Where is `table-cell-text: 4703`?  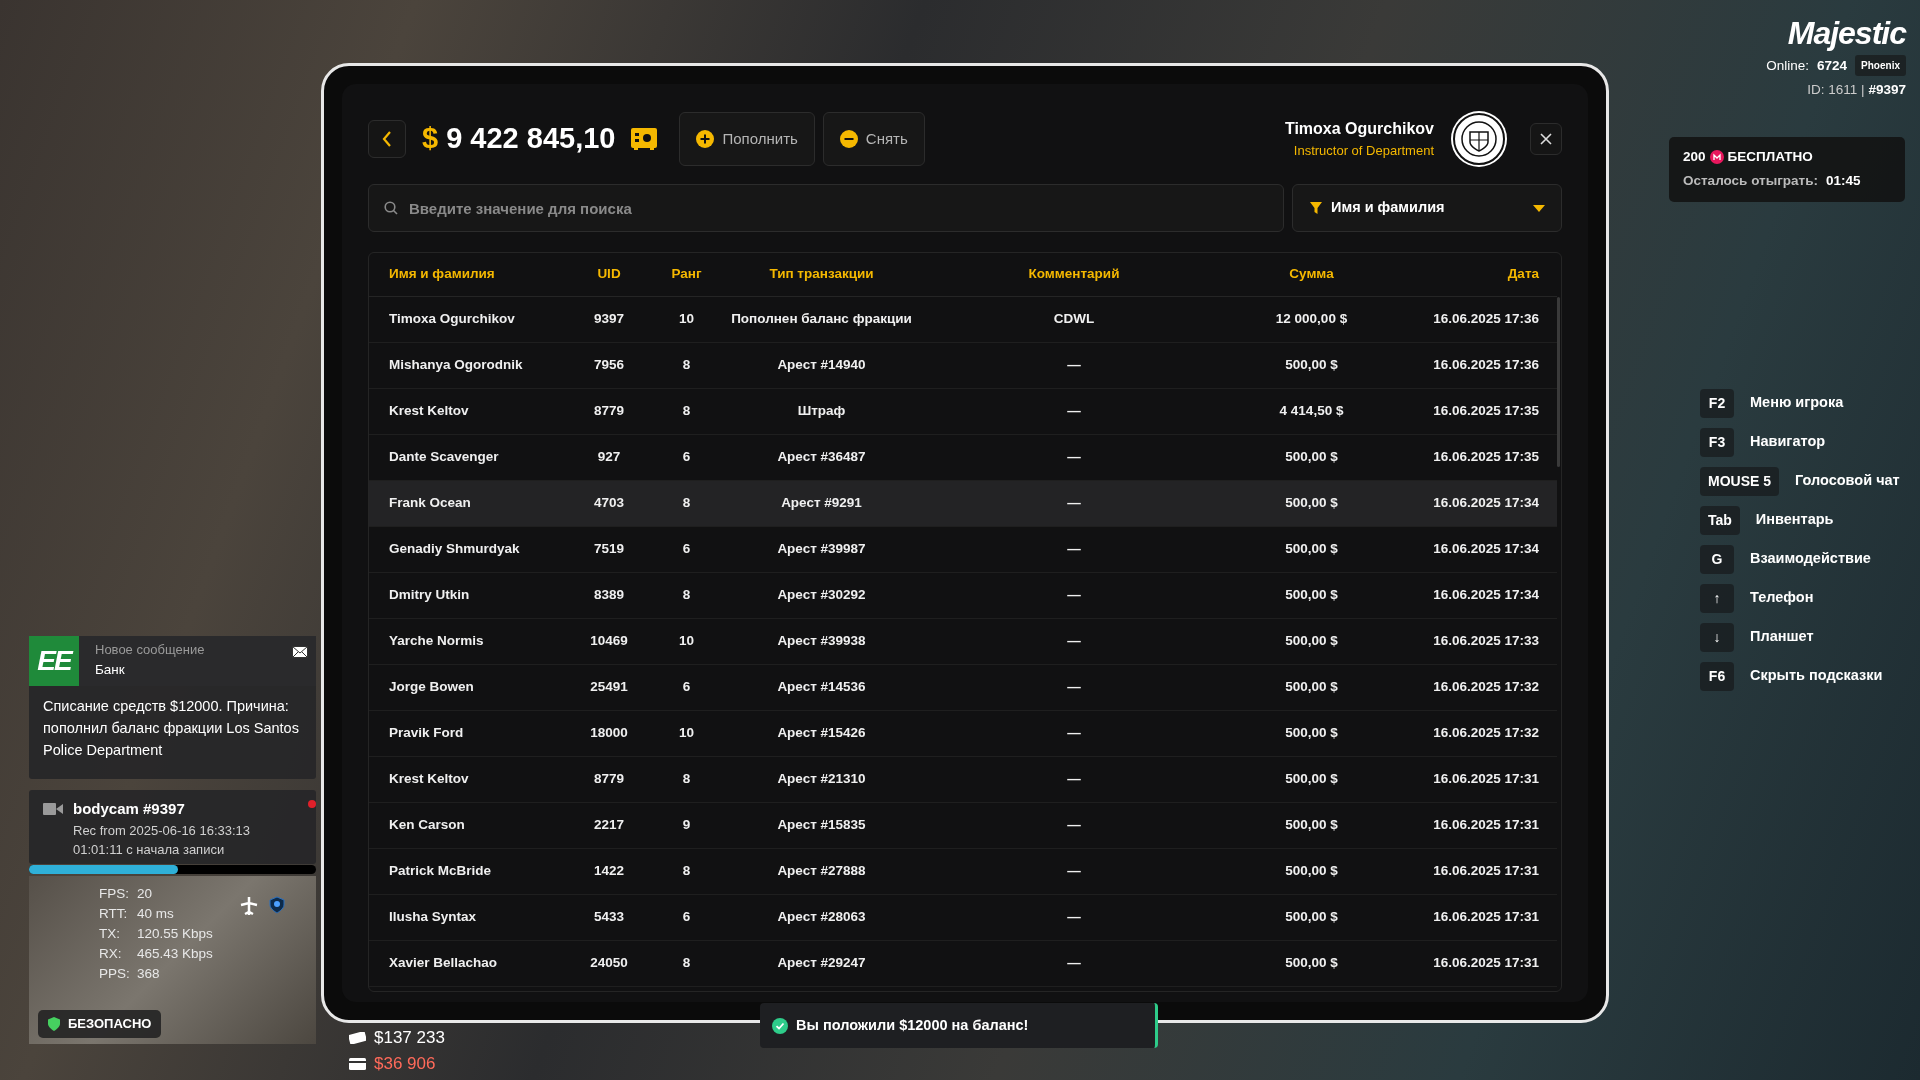
table-cell-text: 4703 is located at coordinates (608, 503).